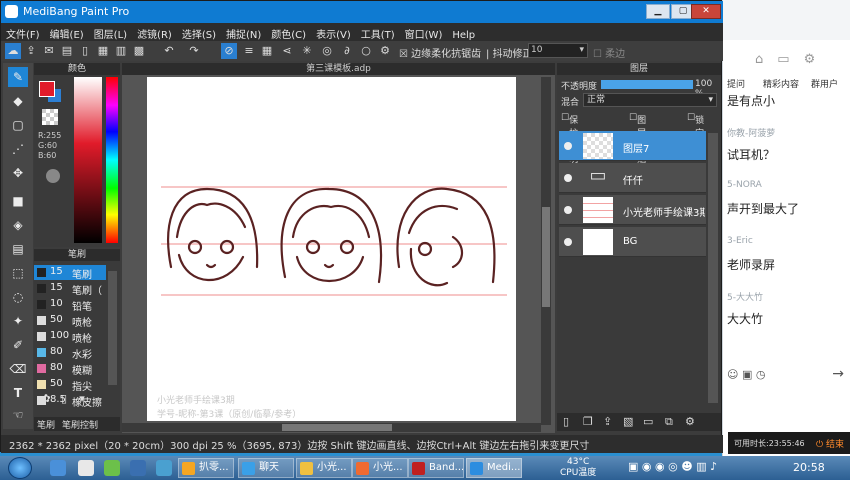  What do you see at coordinates (647, 84) in the screenshot?
I see `opacity-slider` at bounding box center [647, 84].